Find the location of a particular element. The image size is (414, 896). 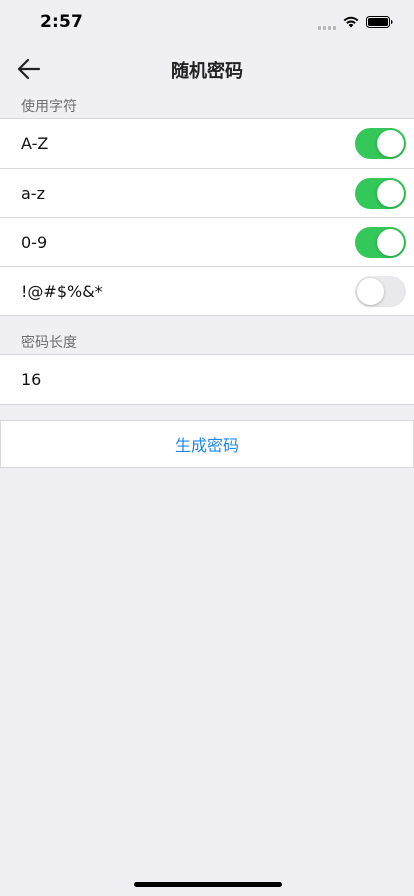

generate-password-button: 生成密码 is located at coordinates (207, 444).